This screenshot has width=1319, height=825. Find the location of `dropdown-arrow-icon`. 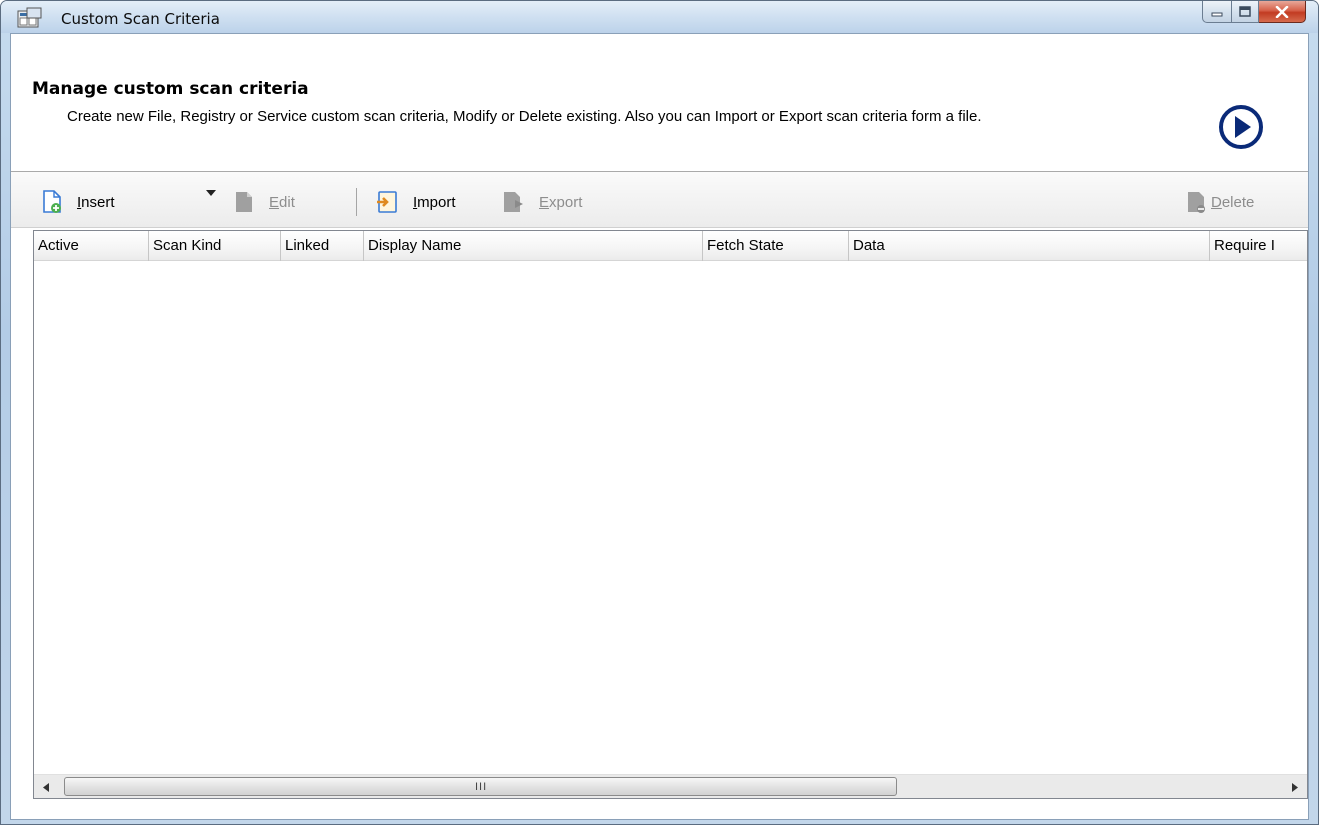

dropdown-arrow-icon is located at coordinates (211, 193).